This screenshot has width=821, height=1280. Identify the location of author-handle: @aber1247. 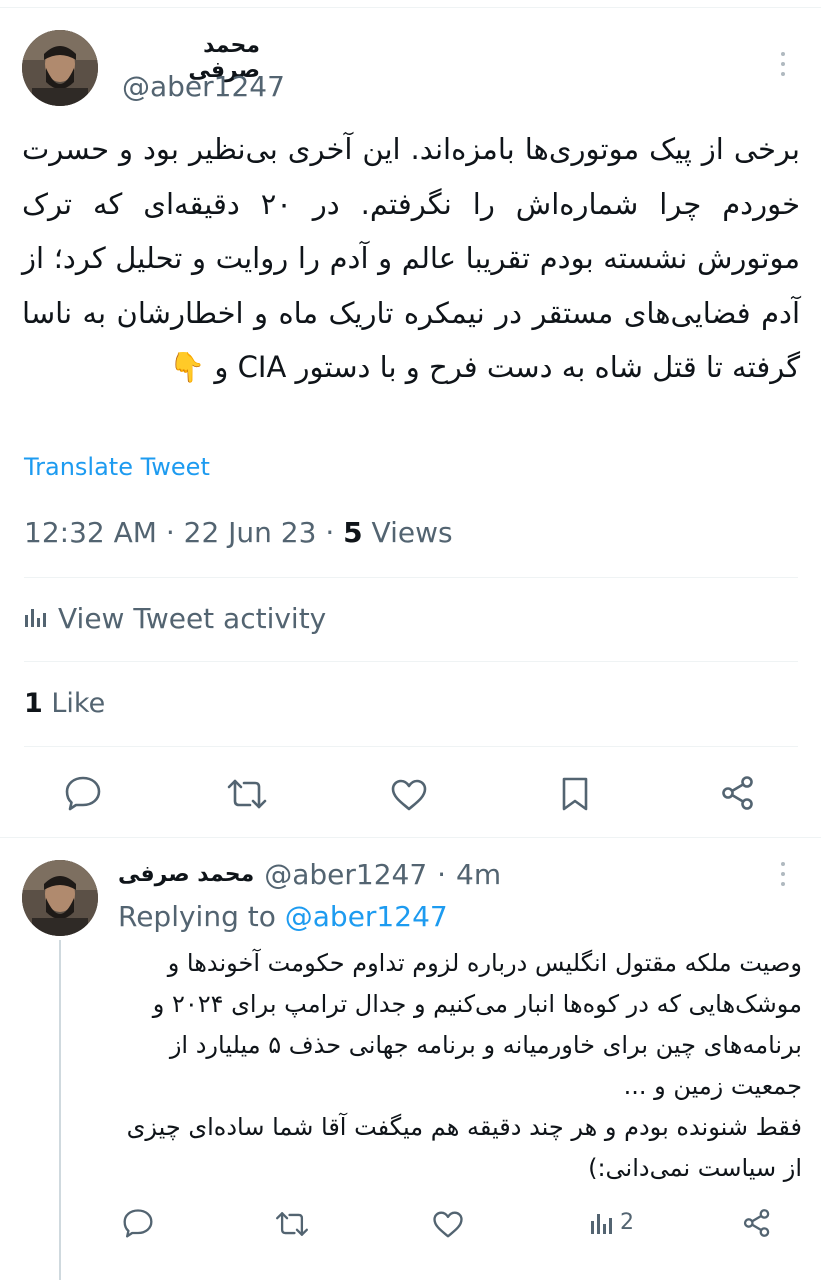
(203, 86).